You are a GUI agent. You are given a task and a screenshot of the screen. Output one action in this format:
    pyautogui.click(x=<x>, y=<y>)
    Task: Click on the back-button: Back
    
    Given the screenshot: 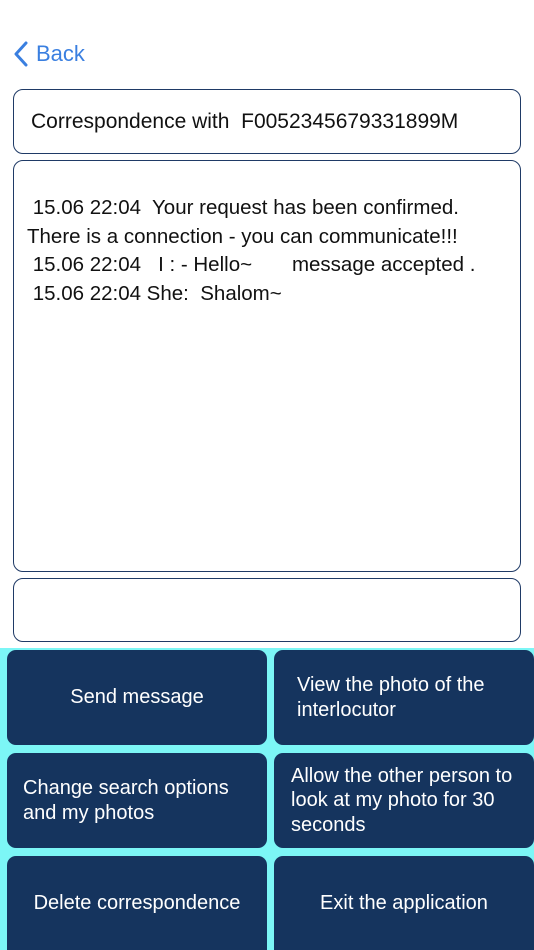 What is the action you would take?
    pyautogui.click(x=49, y=54)
    